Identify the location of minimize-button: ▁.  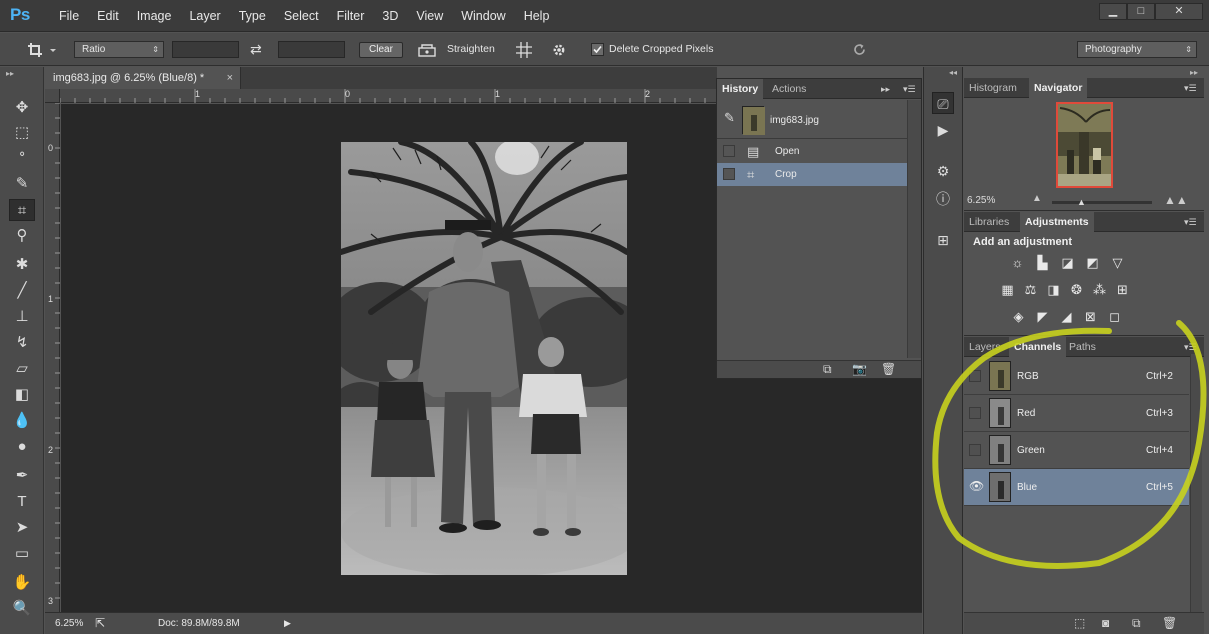
(1113, 11).